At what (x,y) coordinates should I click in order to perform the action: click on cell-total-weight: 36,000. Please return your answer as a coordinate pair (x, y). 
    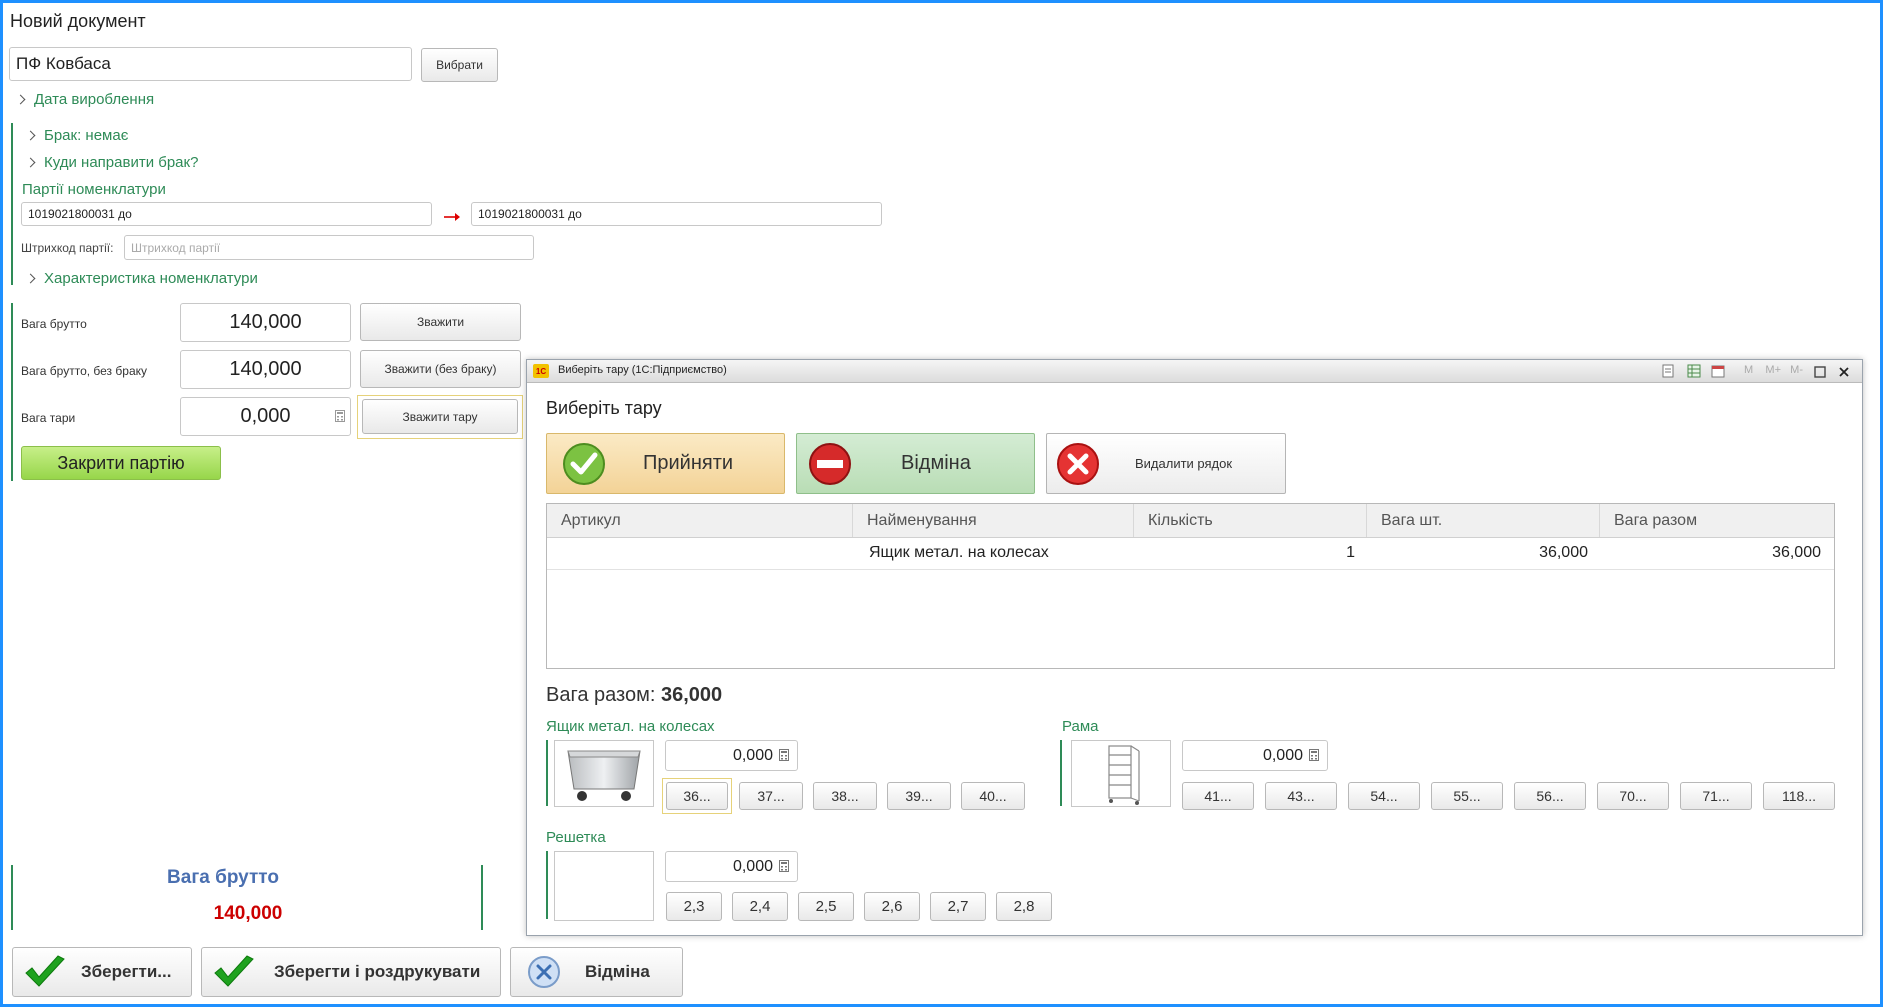
    Looking at the image, I should click on (1796, 552).